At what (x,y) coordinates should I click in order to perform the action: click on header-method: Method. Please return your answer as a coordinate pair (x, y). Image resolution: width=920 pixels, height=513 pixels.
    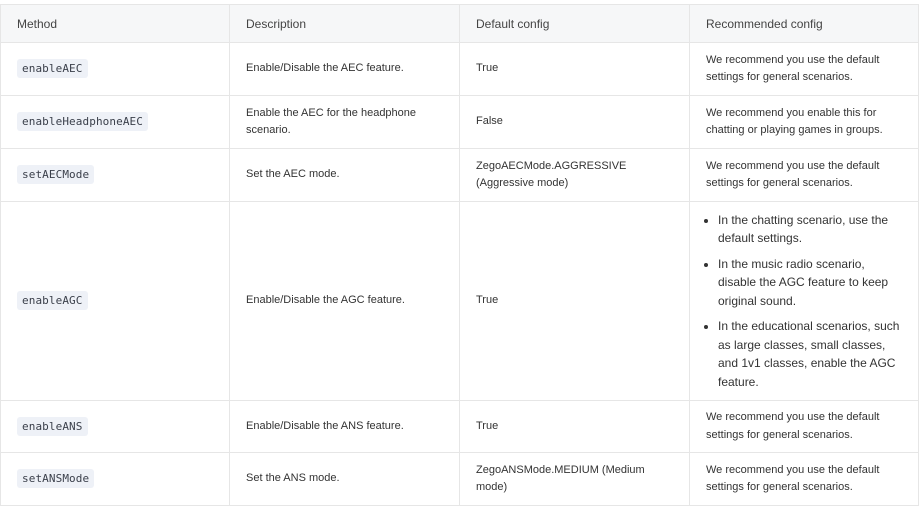
    Looking at the image, I should click on (115, 23).